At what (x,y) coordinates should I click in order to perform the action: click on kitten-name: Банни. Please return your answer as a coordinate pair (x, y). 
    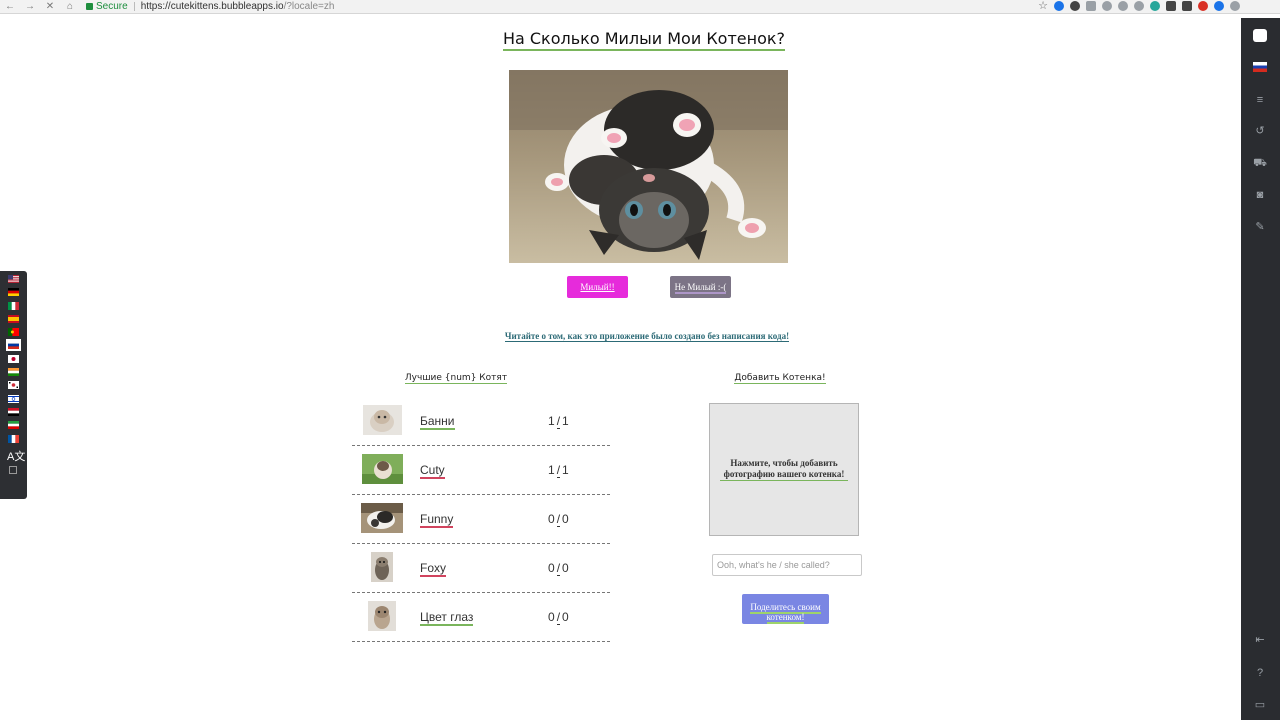
    Looking at the image, I should click on (437, 422).